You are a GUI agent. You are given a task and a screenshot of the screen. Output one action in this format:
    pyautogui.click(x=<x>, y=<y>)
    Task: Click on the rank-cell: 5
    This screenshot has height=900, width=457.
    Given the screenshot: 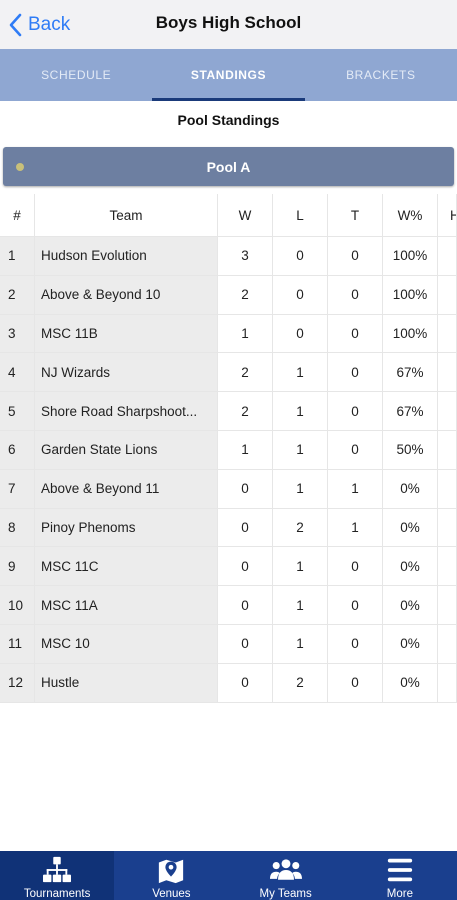 What is the action you would take?
    pyautogui.click(x=17, y=411)
    